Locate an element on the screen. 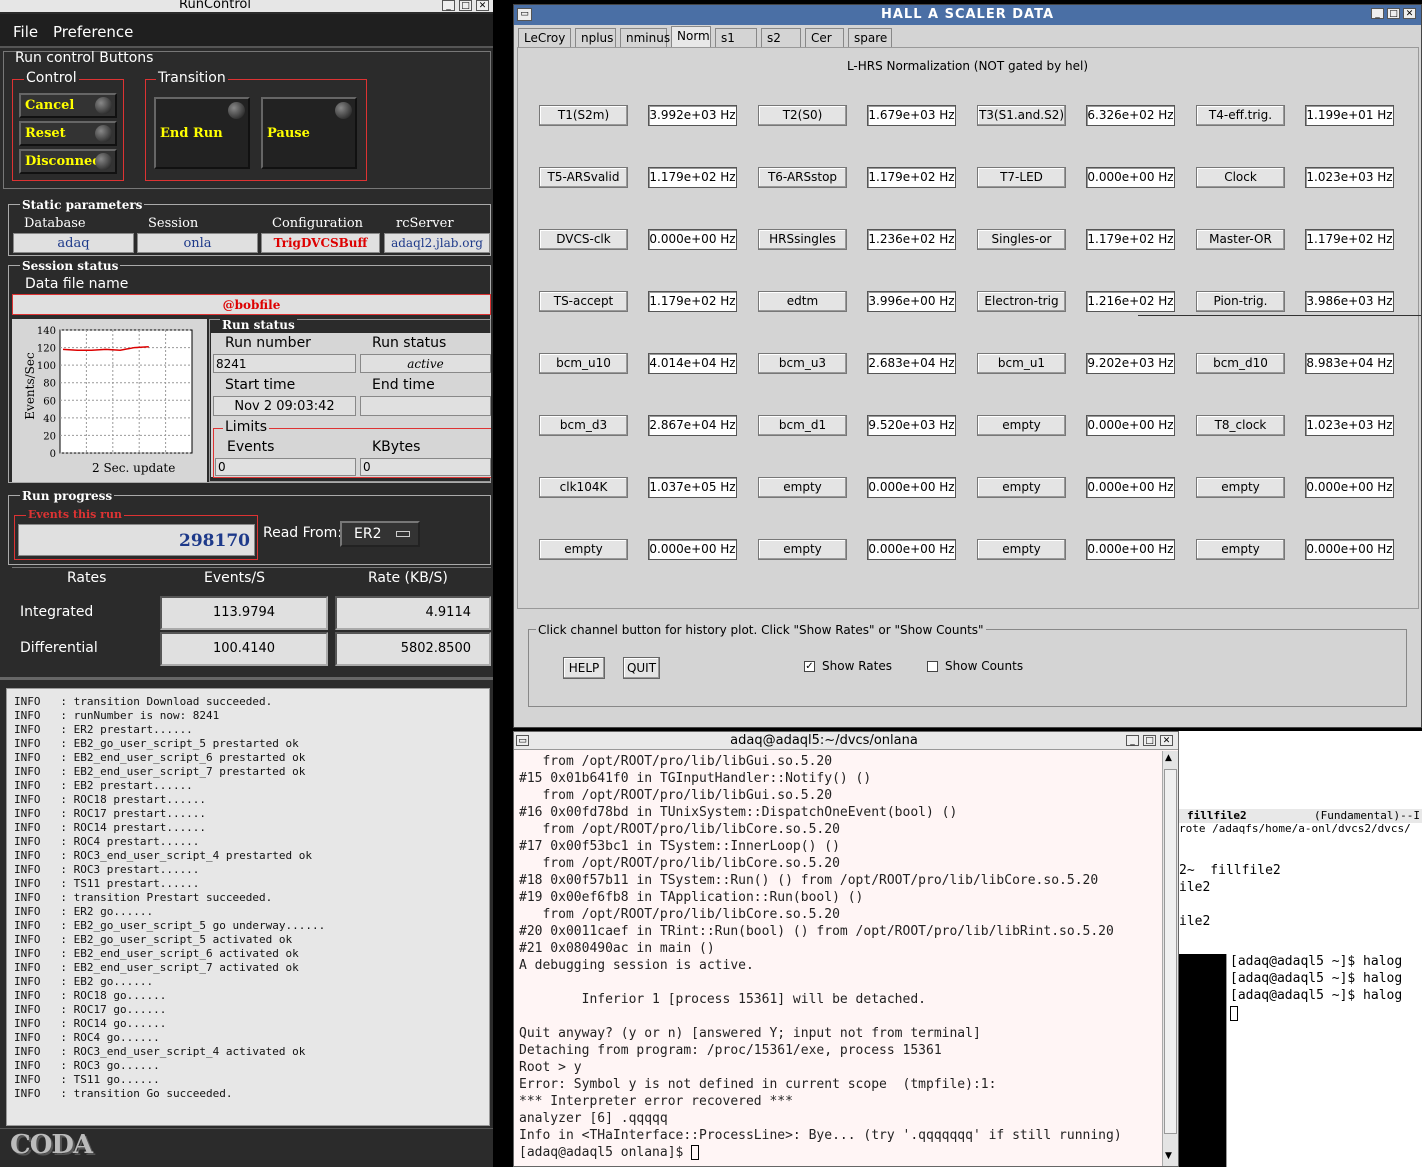  rate-field: 1.216e+02 Hz is located at coordinates (1130, 301).